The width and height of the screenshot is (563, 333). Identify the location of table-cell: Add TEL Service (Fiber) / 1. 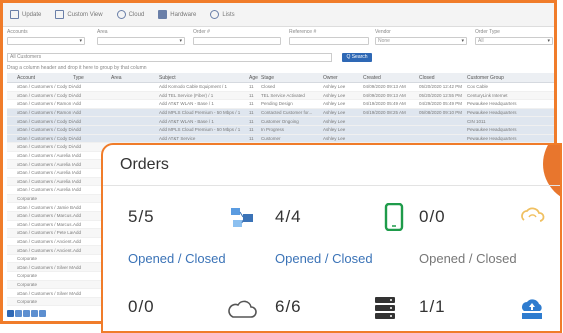
(186, 95).